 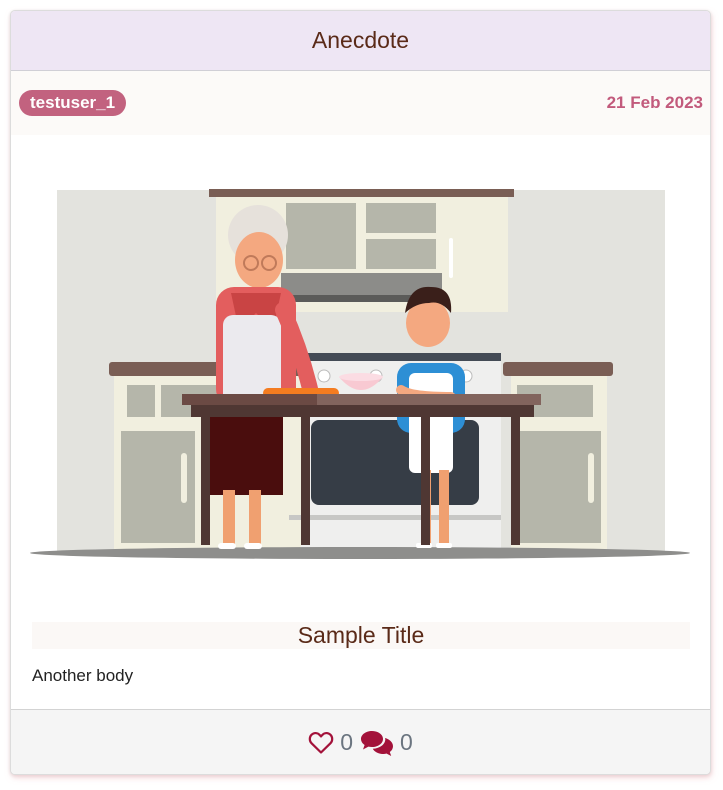 What do you see at coordinates (406, 742) in the screenshot?
I see `comment-count: 0` at bounding box center [406, 742].